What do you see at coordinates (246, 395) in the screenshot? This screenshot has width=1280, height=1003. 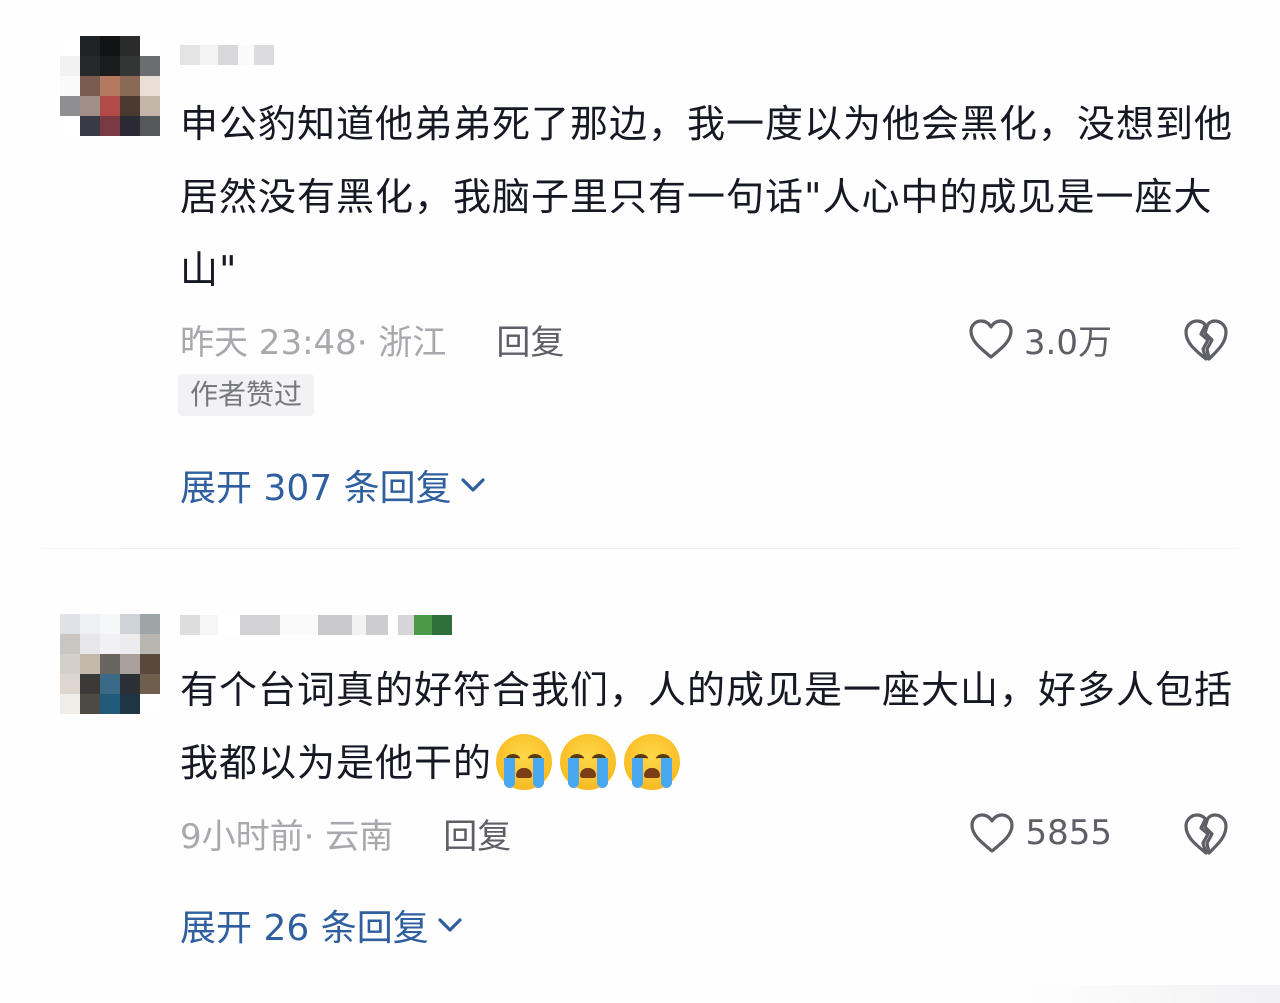 I see `author-liked-badge: 作者赞过` at bounding box center [246, 395].